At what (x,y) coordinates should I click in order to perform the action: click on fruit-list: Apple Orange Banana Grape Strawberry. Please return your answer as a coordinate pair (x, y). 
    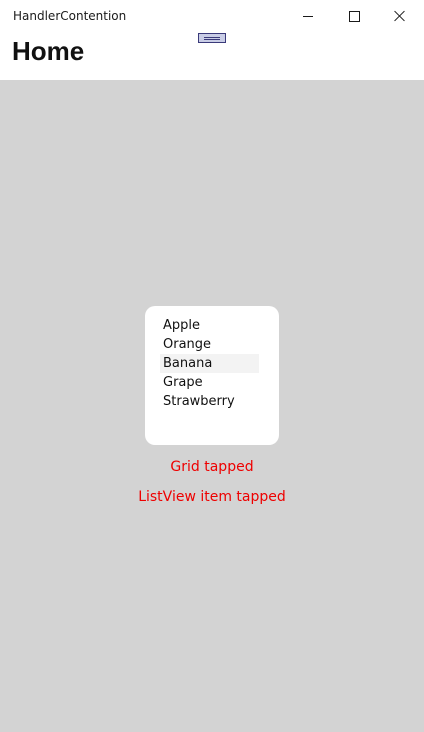
    Looking at the image, I should click on (209, 363).